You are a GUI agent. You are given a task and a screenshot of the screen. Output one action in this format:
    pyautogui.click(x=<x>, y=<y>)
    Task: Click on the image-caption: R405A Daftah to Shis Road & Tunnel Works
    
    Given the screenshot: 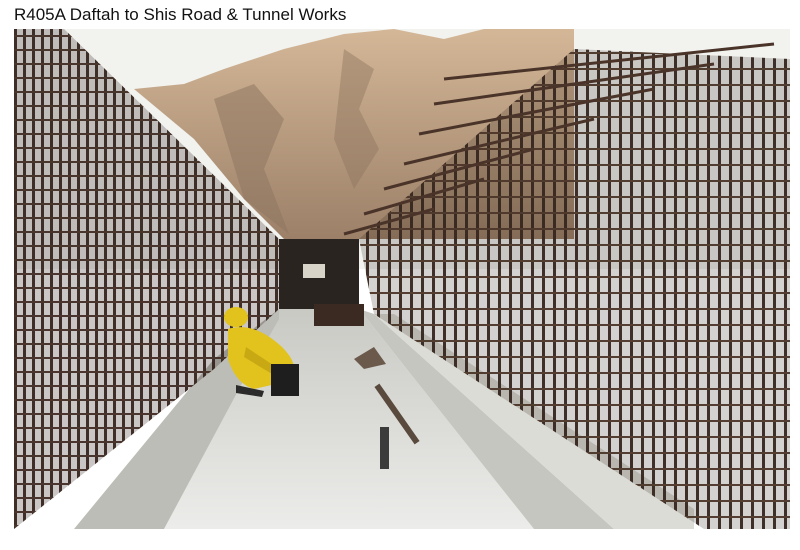 What is the action you would take?
    pyautogui.click(x=180, y=14)
    